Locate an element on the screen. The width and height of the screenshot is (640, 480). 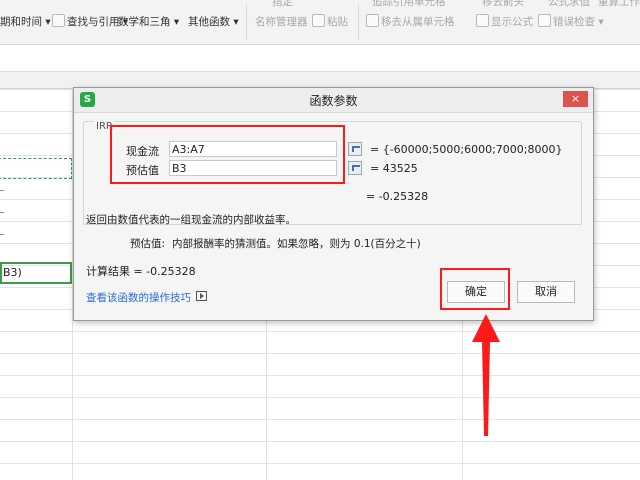
highlight-args-box is located at coordinates (227, 154).